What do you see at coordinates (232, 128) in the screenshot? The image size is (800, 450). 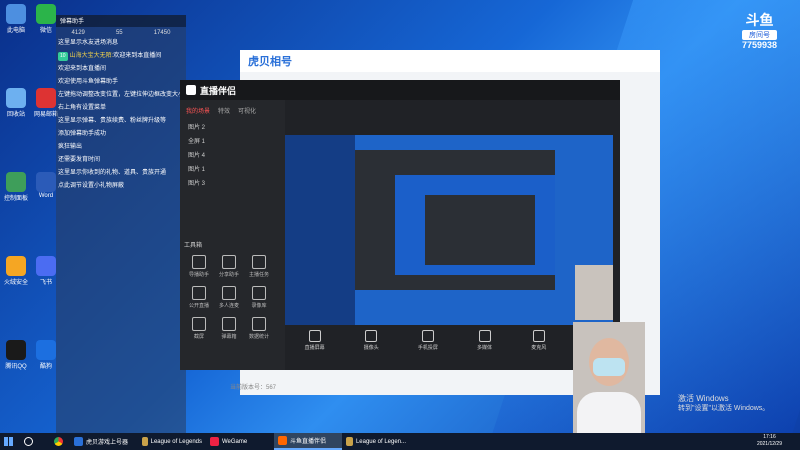 I see `scene-item: 图片 2` at bounding box center [232, 128].